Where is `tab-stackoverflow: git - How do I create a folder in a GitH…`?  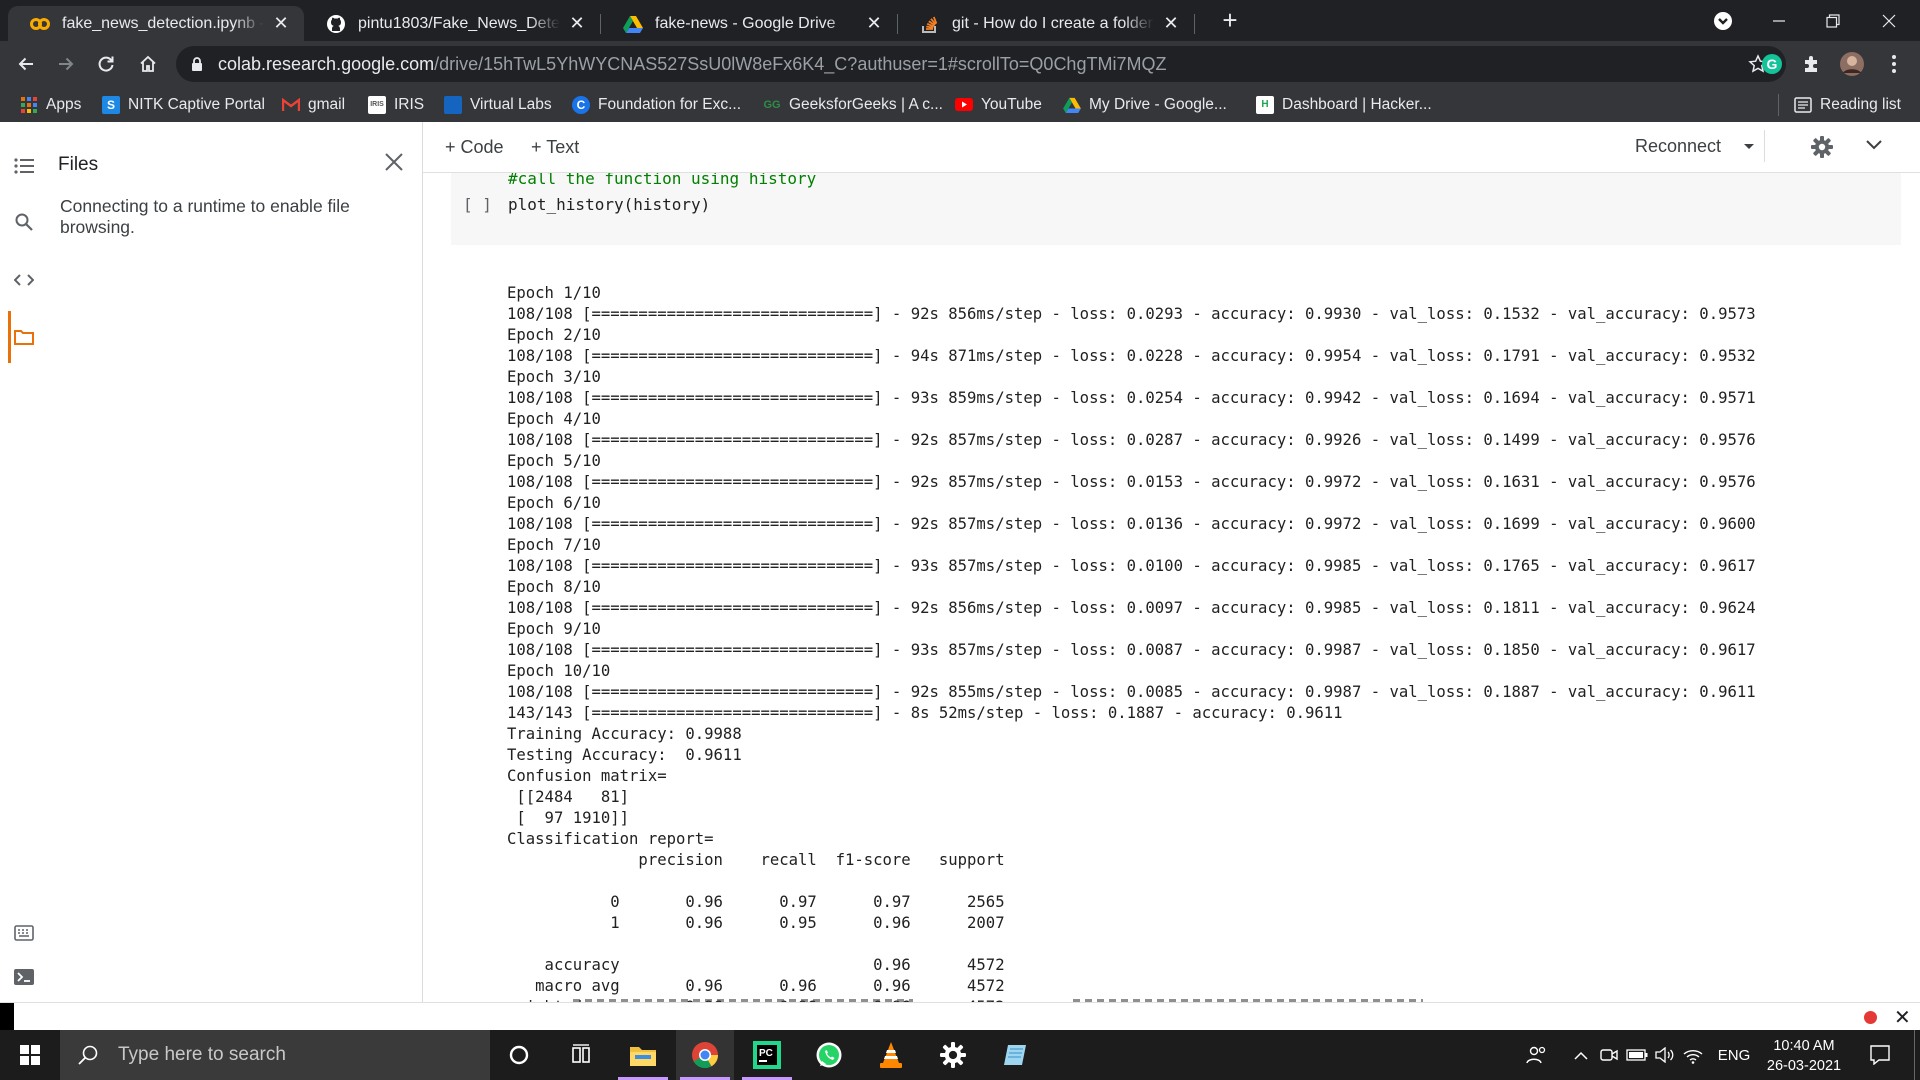 tab-stackoverflow: git - How do I create a folder in a GitH… is located at coordinates (1046, 23).